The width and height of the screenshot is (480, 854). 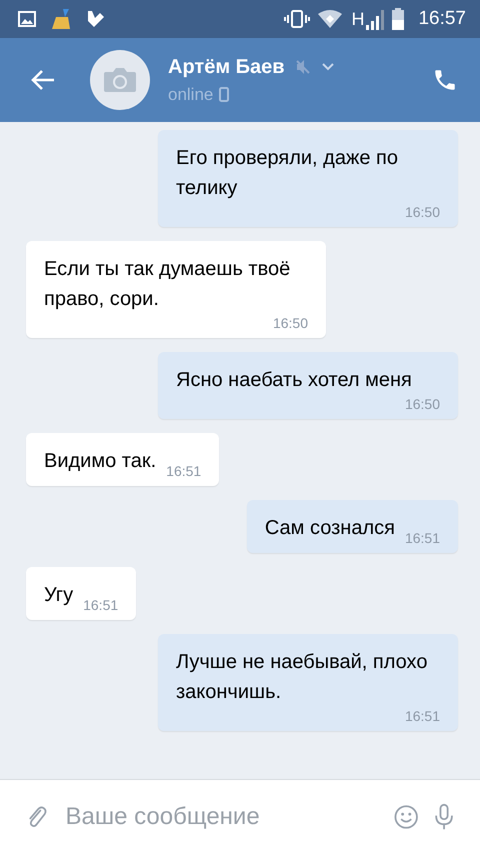 What do you see at coordinates (224, 94) in the screenshot?
I see `phone-device-icon` at bounding box center [224, 94].